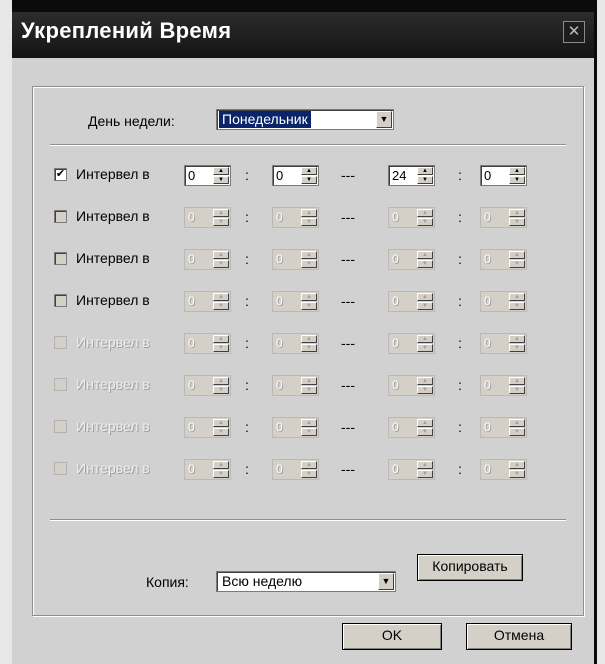  What do you see at coordinates (519, 636) in the screenshot?
I see `cancel-button: Отмена` at bounding box center [519, 636].